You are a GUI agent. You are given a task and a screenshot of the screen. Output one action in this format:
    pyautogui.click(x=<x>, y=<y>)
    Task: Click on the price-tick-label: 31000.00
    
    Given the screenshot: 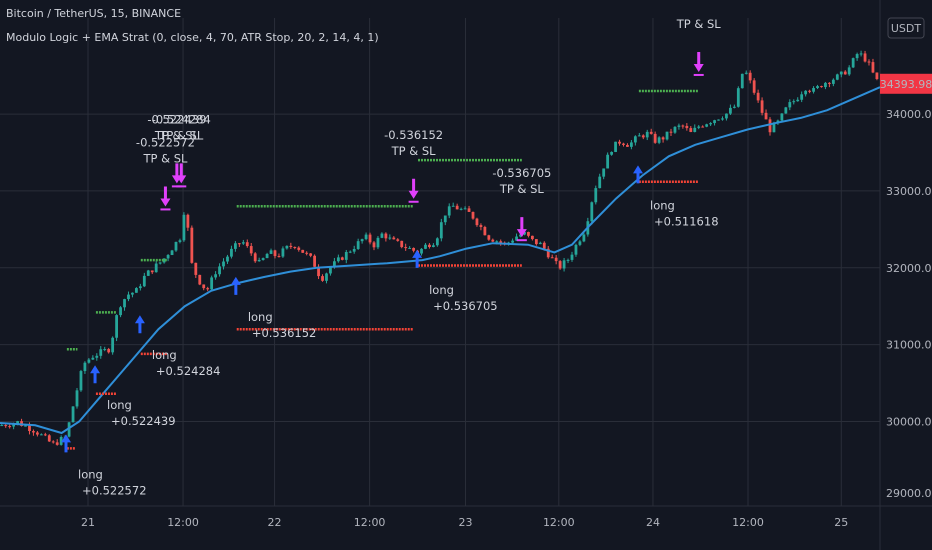 What is the action you would take?
    pyautogui.click(x=909, y=345)
    